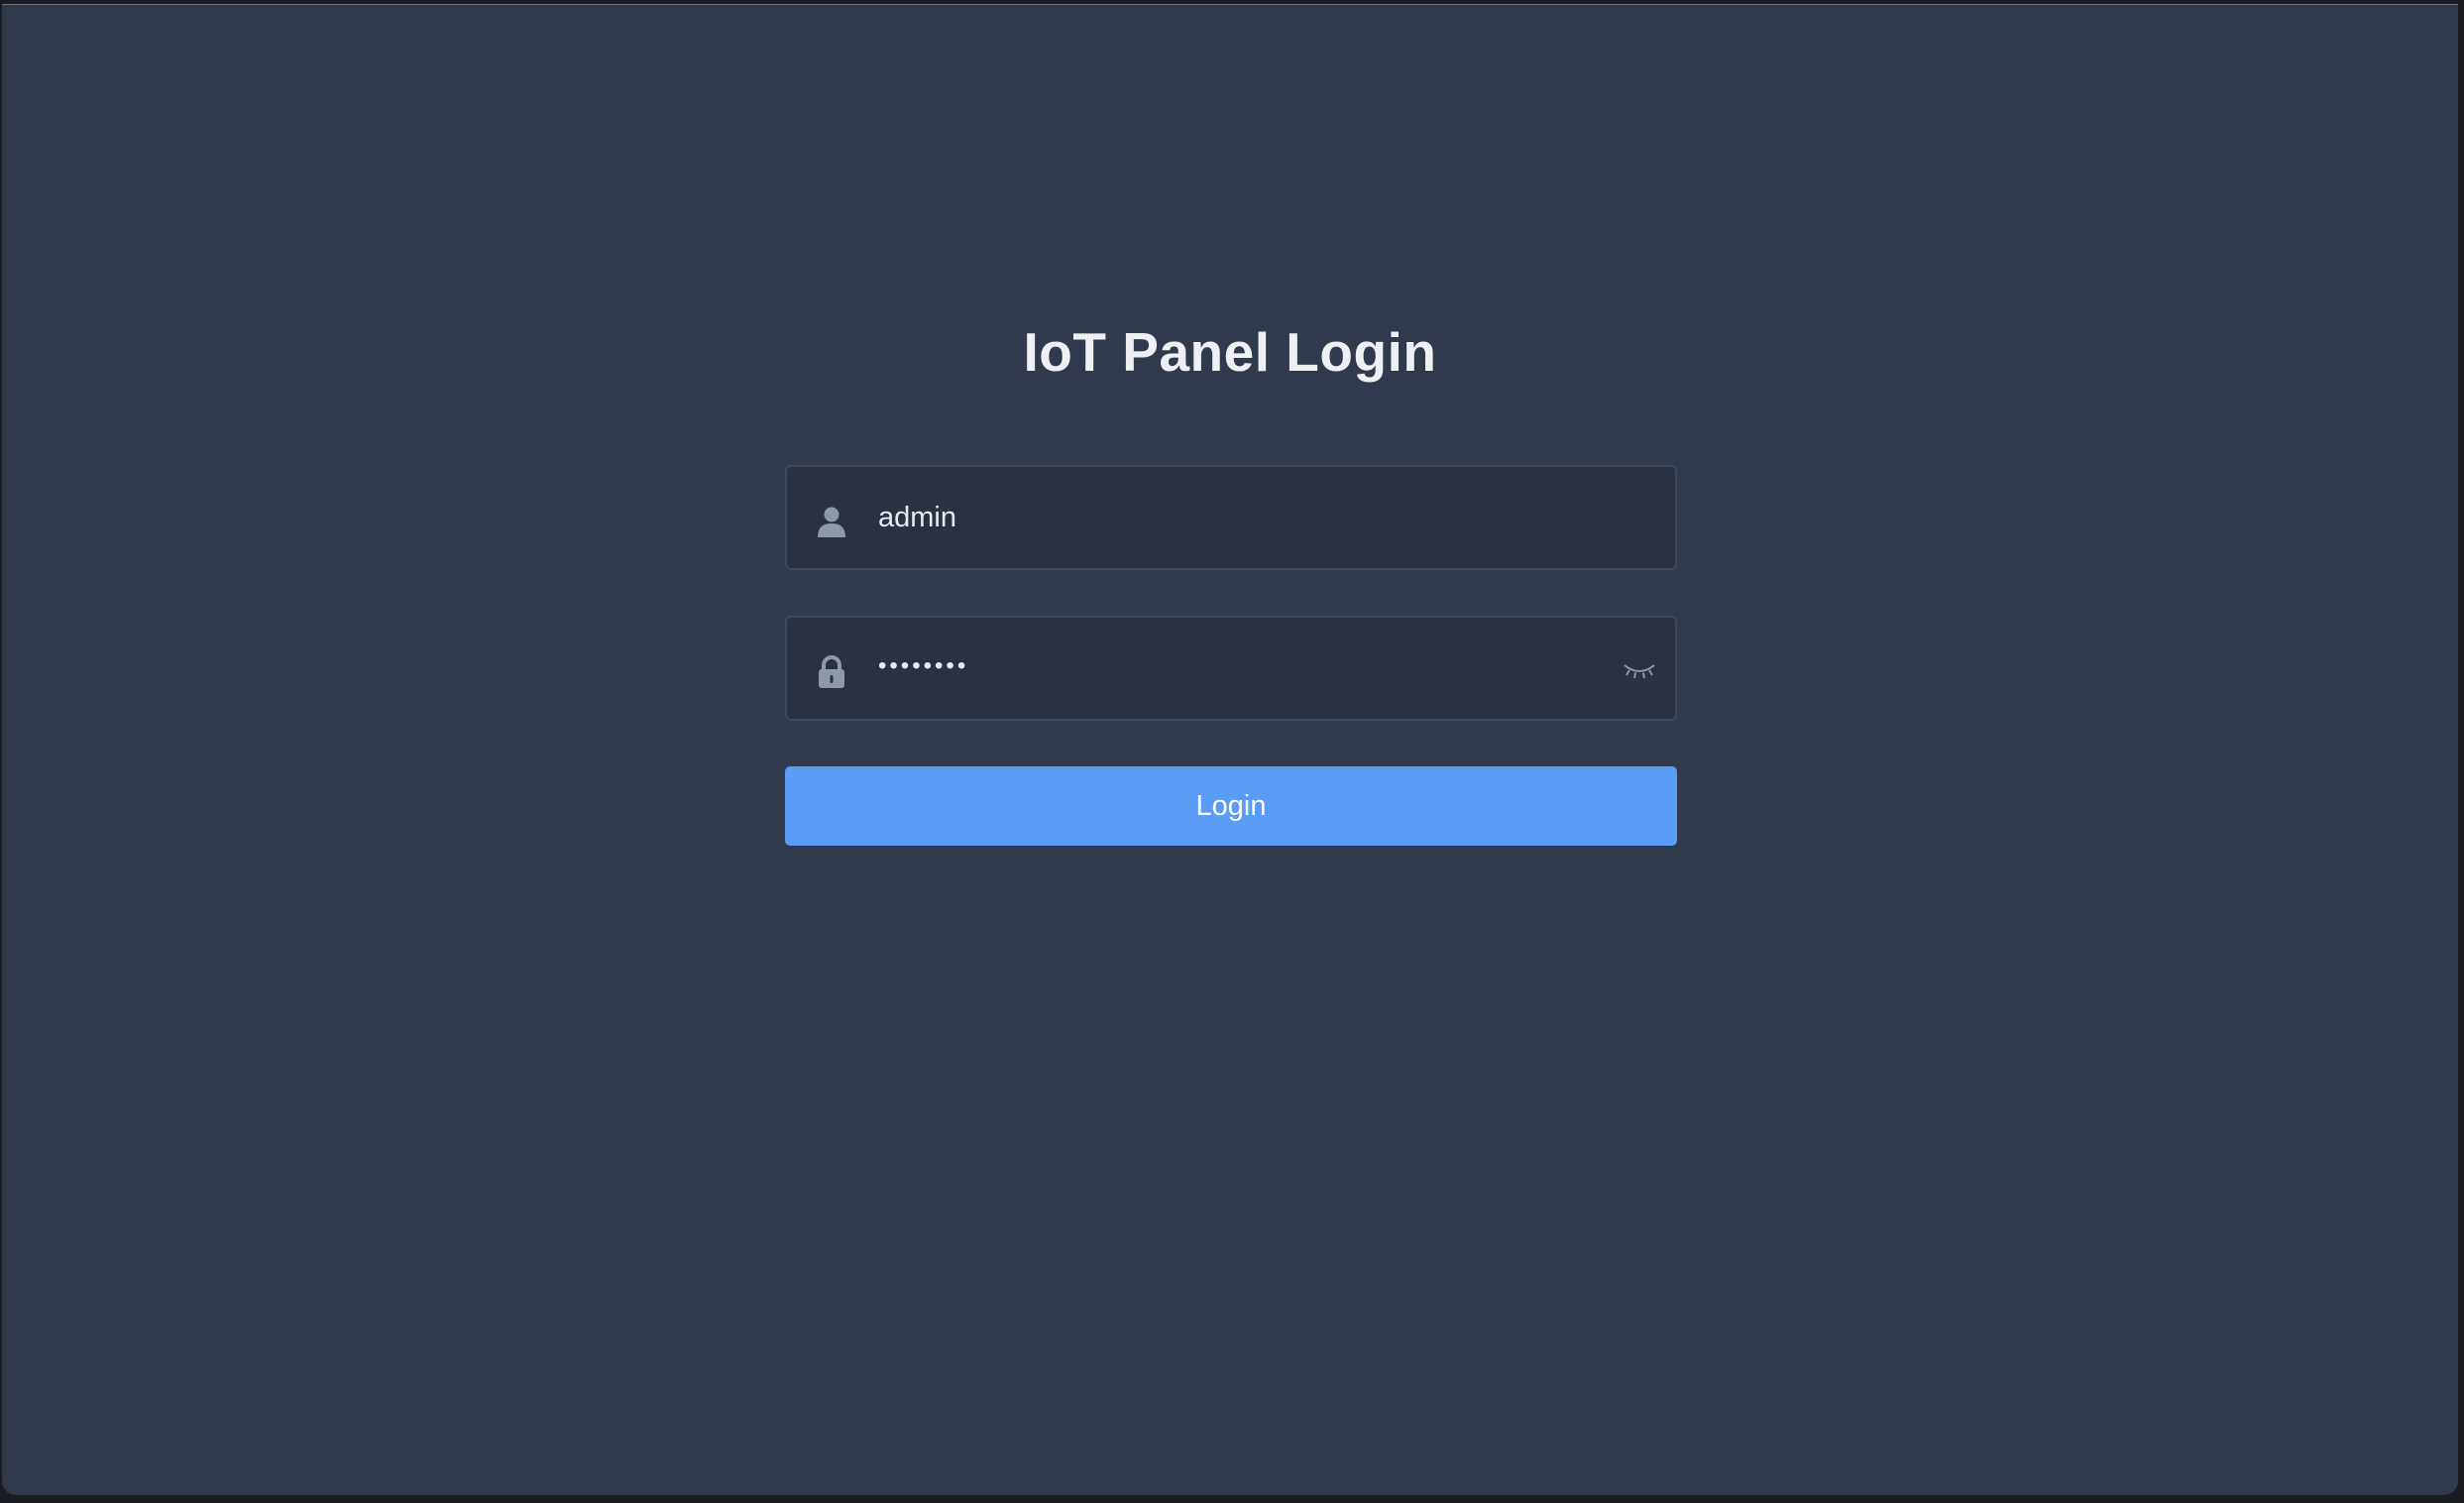  I want to click on password-value: ••••••••, so click(923, 665).